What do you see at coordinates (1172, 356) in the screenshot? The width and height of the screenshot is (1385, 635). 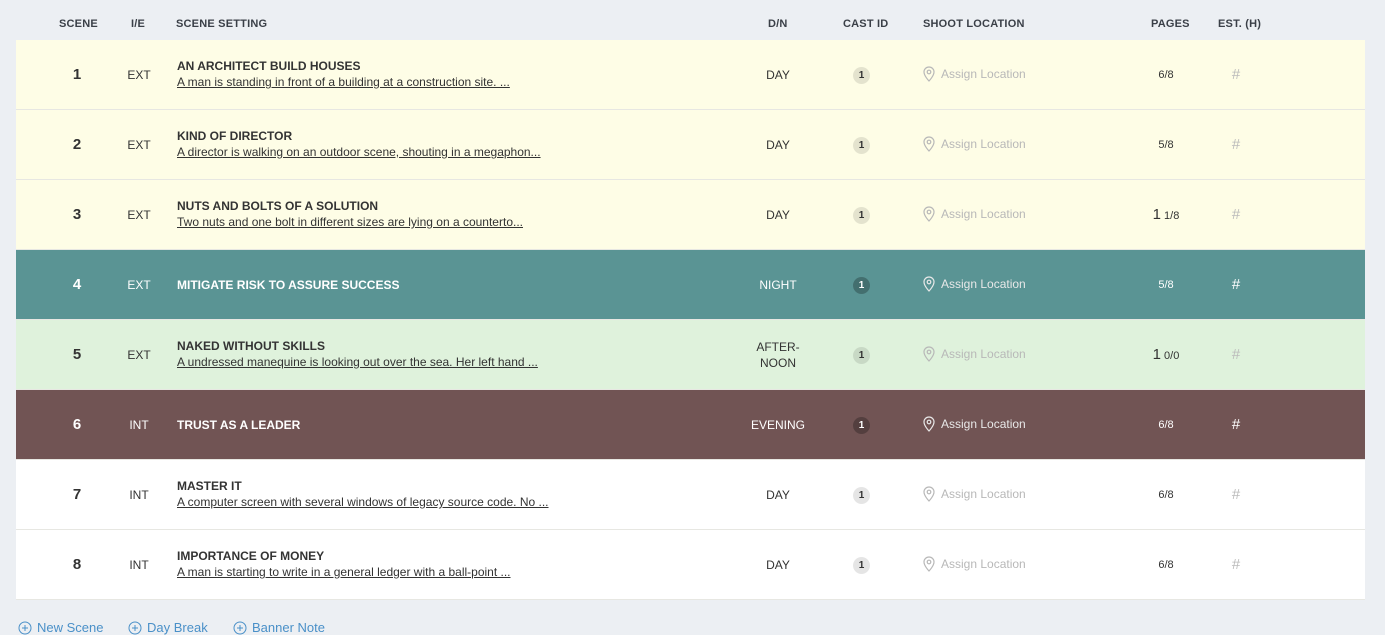 I see `pages-fraction: 0/0` at bounding box center [1172, 356].